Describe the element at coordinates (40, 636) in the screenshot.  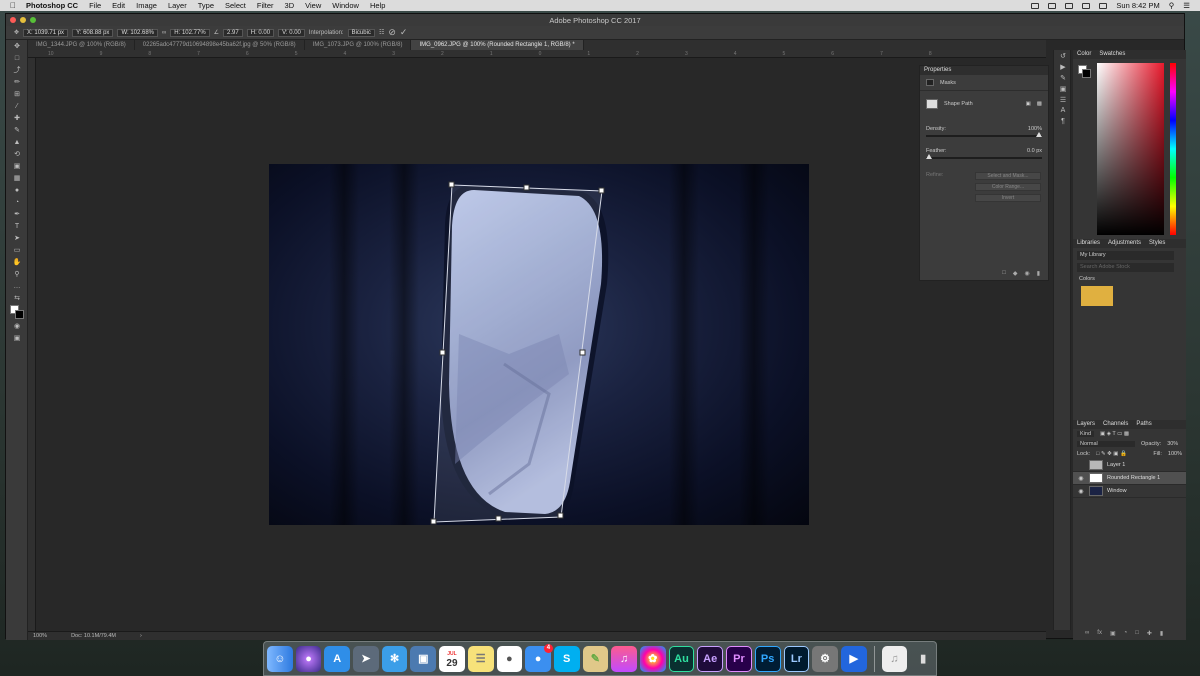
I see `zoom-level: 100%` at that location.